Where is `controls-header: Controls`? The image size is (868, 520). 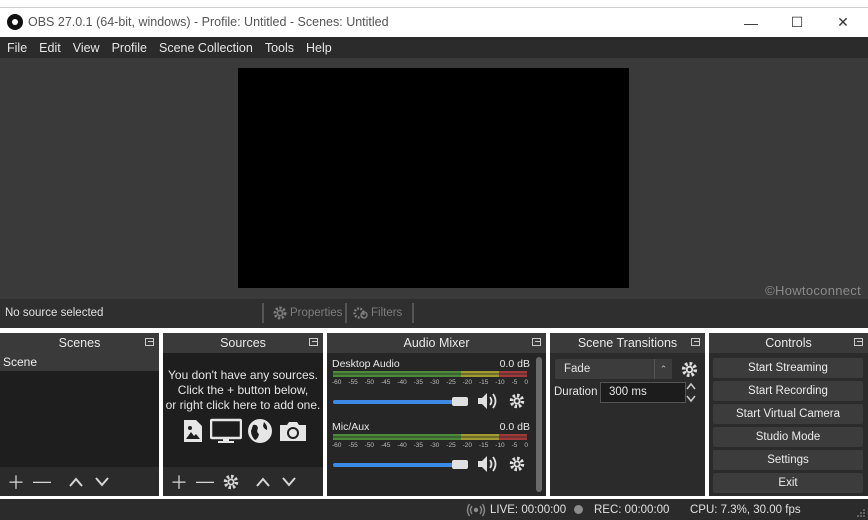 controls-header: Controls is located at coordinates (788, 343).